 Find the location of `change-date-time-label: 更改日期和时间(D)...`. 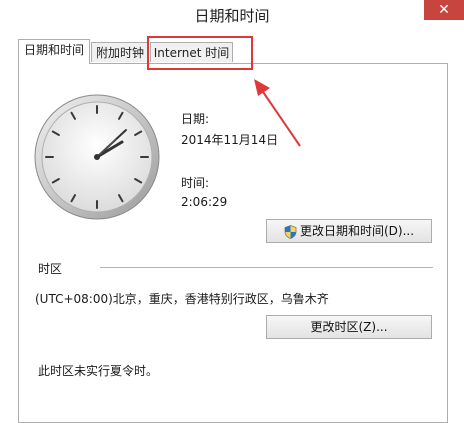

change-date-time-label: 更改日期和时间(D)... is located at coordinates (357, 231).